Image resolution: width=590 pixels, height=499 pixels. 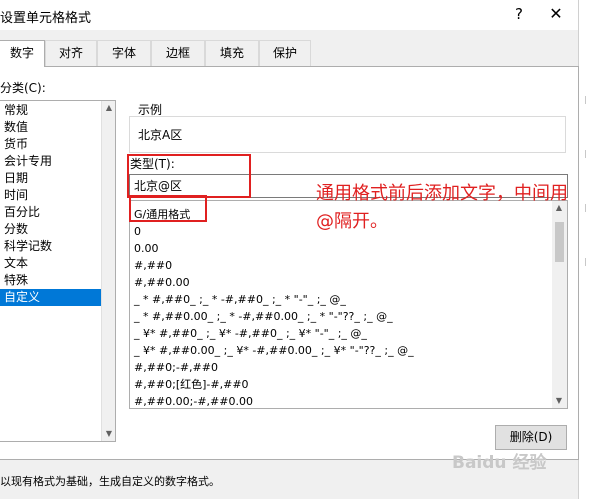 I want to click on tab-protection: 保护, so click(x=285, y=53).